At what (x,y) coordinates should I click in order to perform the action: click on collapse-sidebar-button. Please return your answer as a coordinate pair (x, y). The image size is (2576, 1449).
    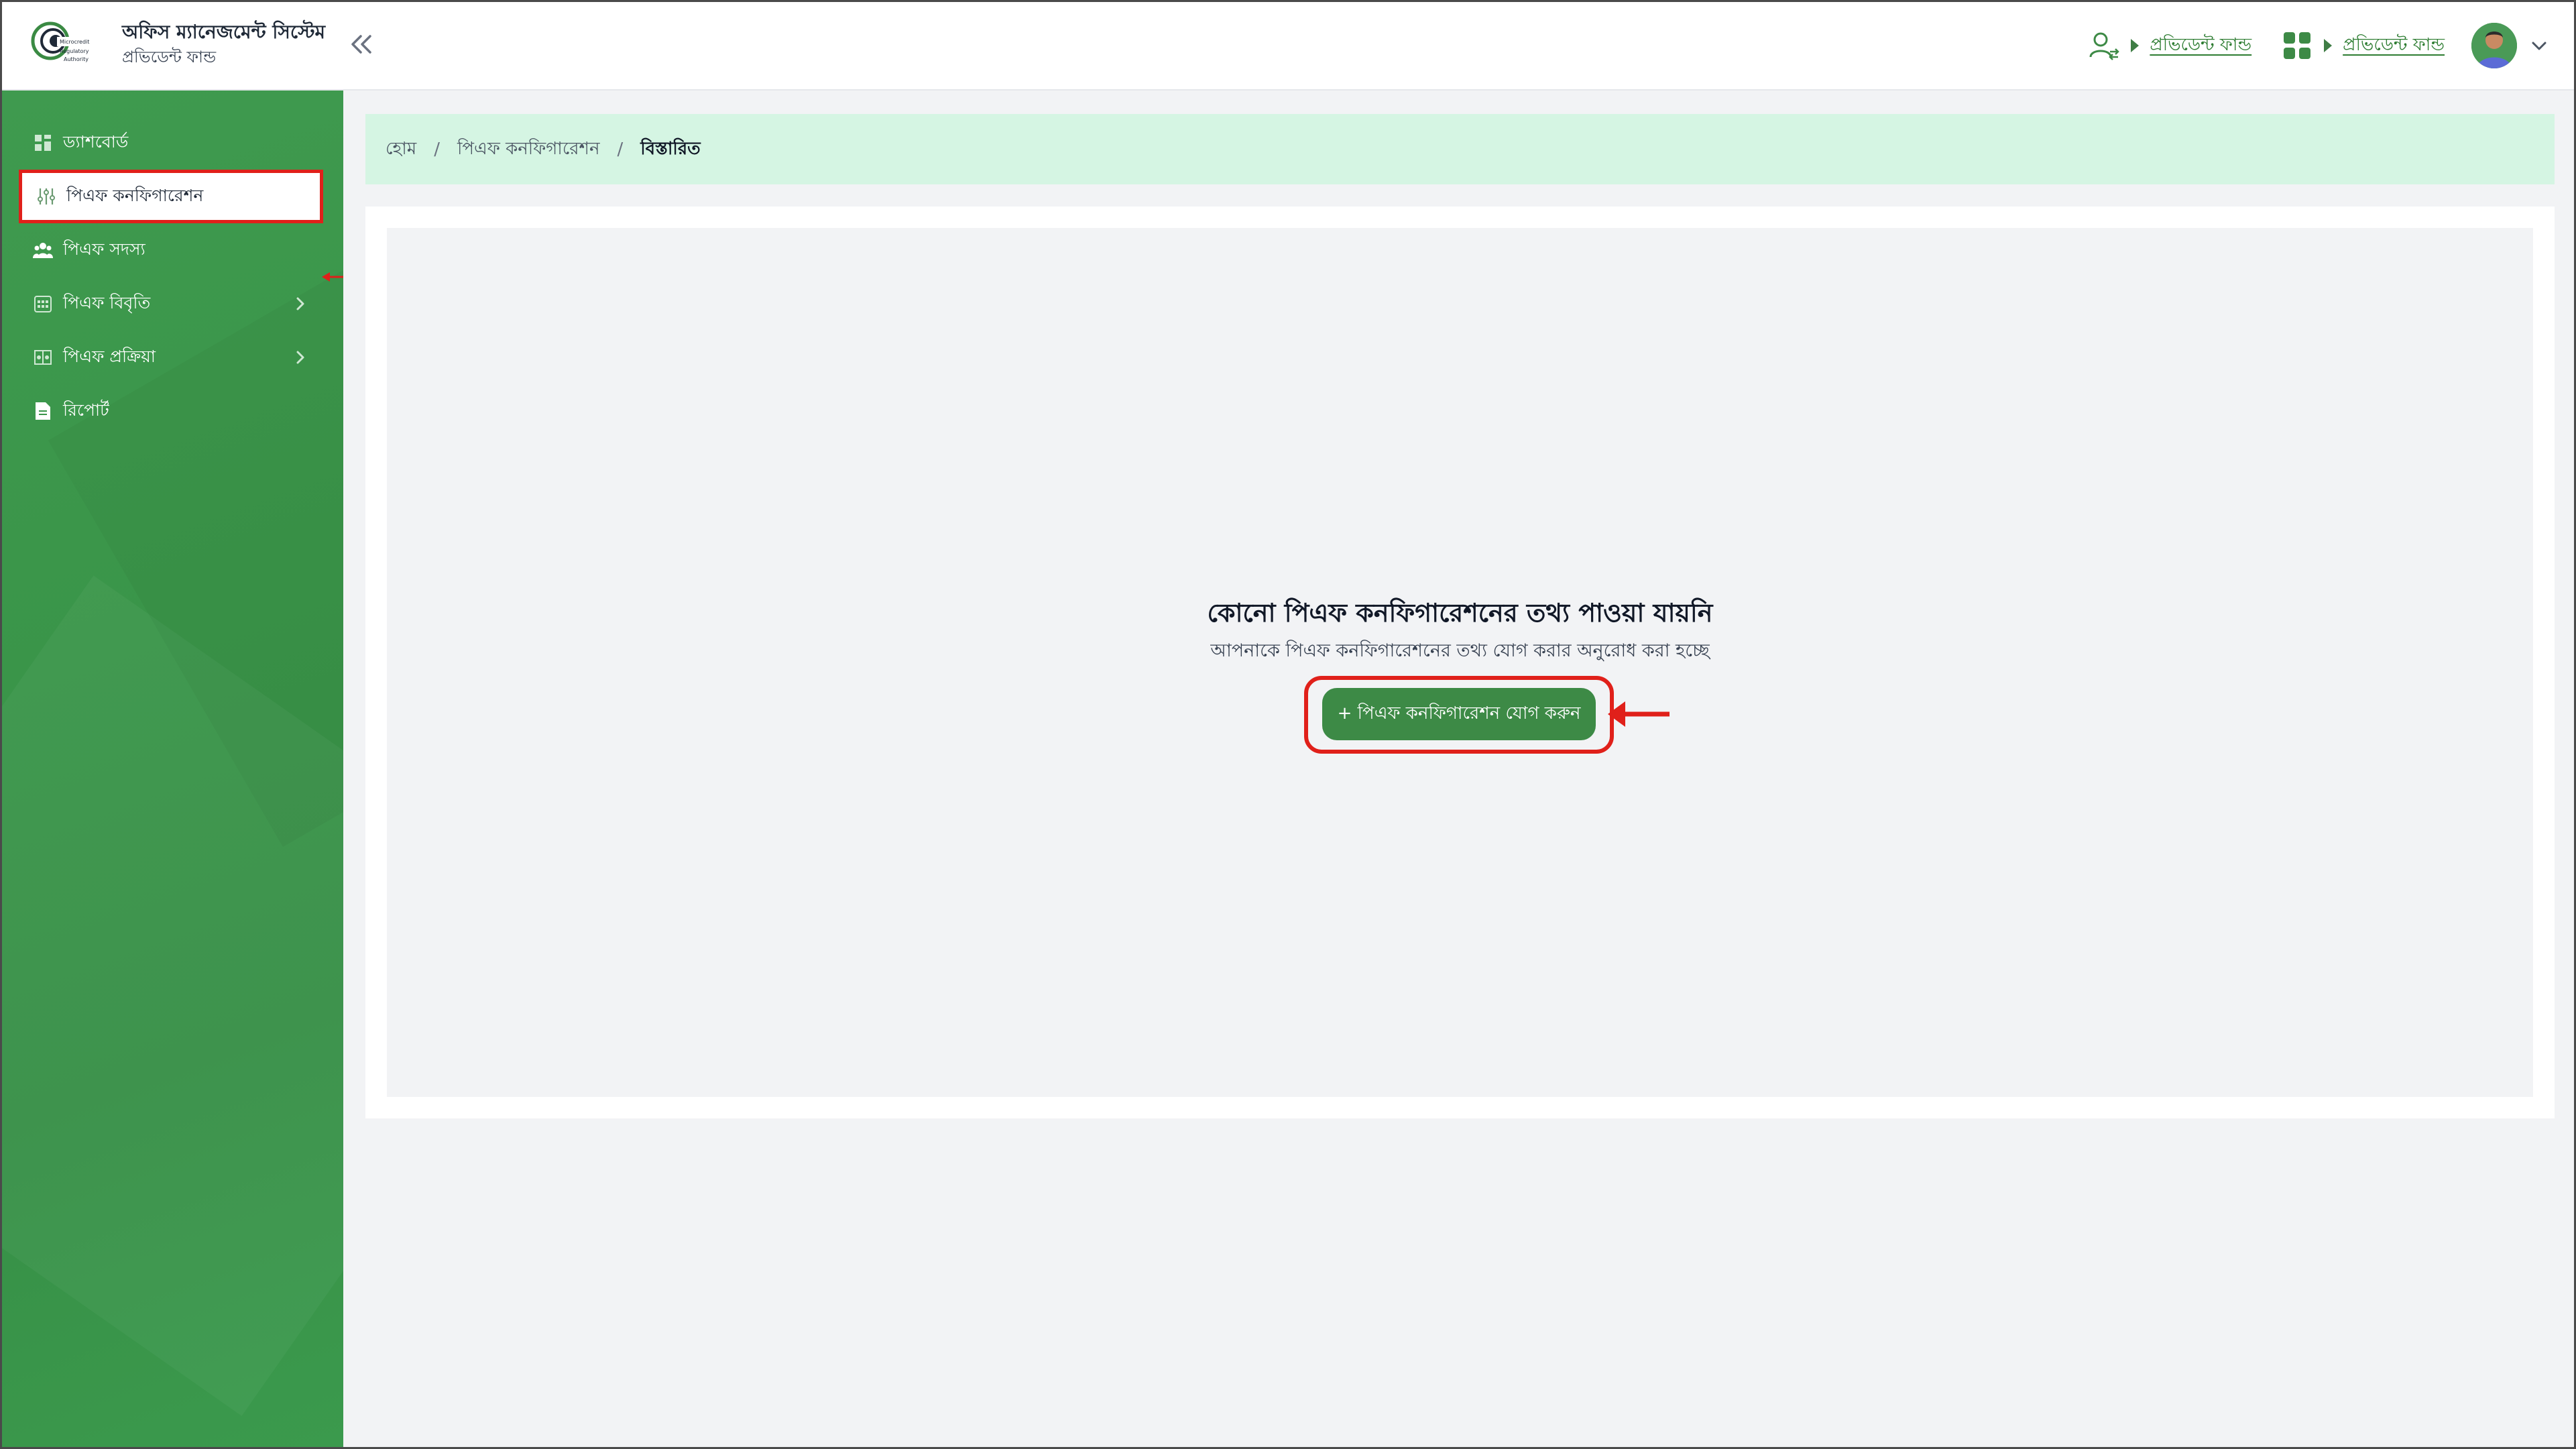
    Looking at the image, I should click on (362, 44).